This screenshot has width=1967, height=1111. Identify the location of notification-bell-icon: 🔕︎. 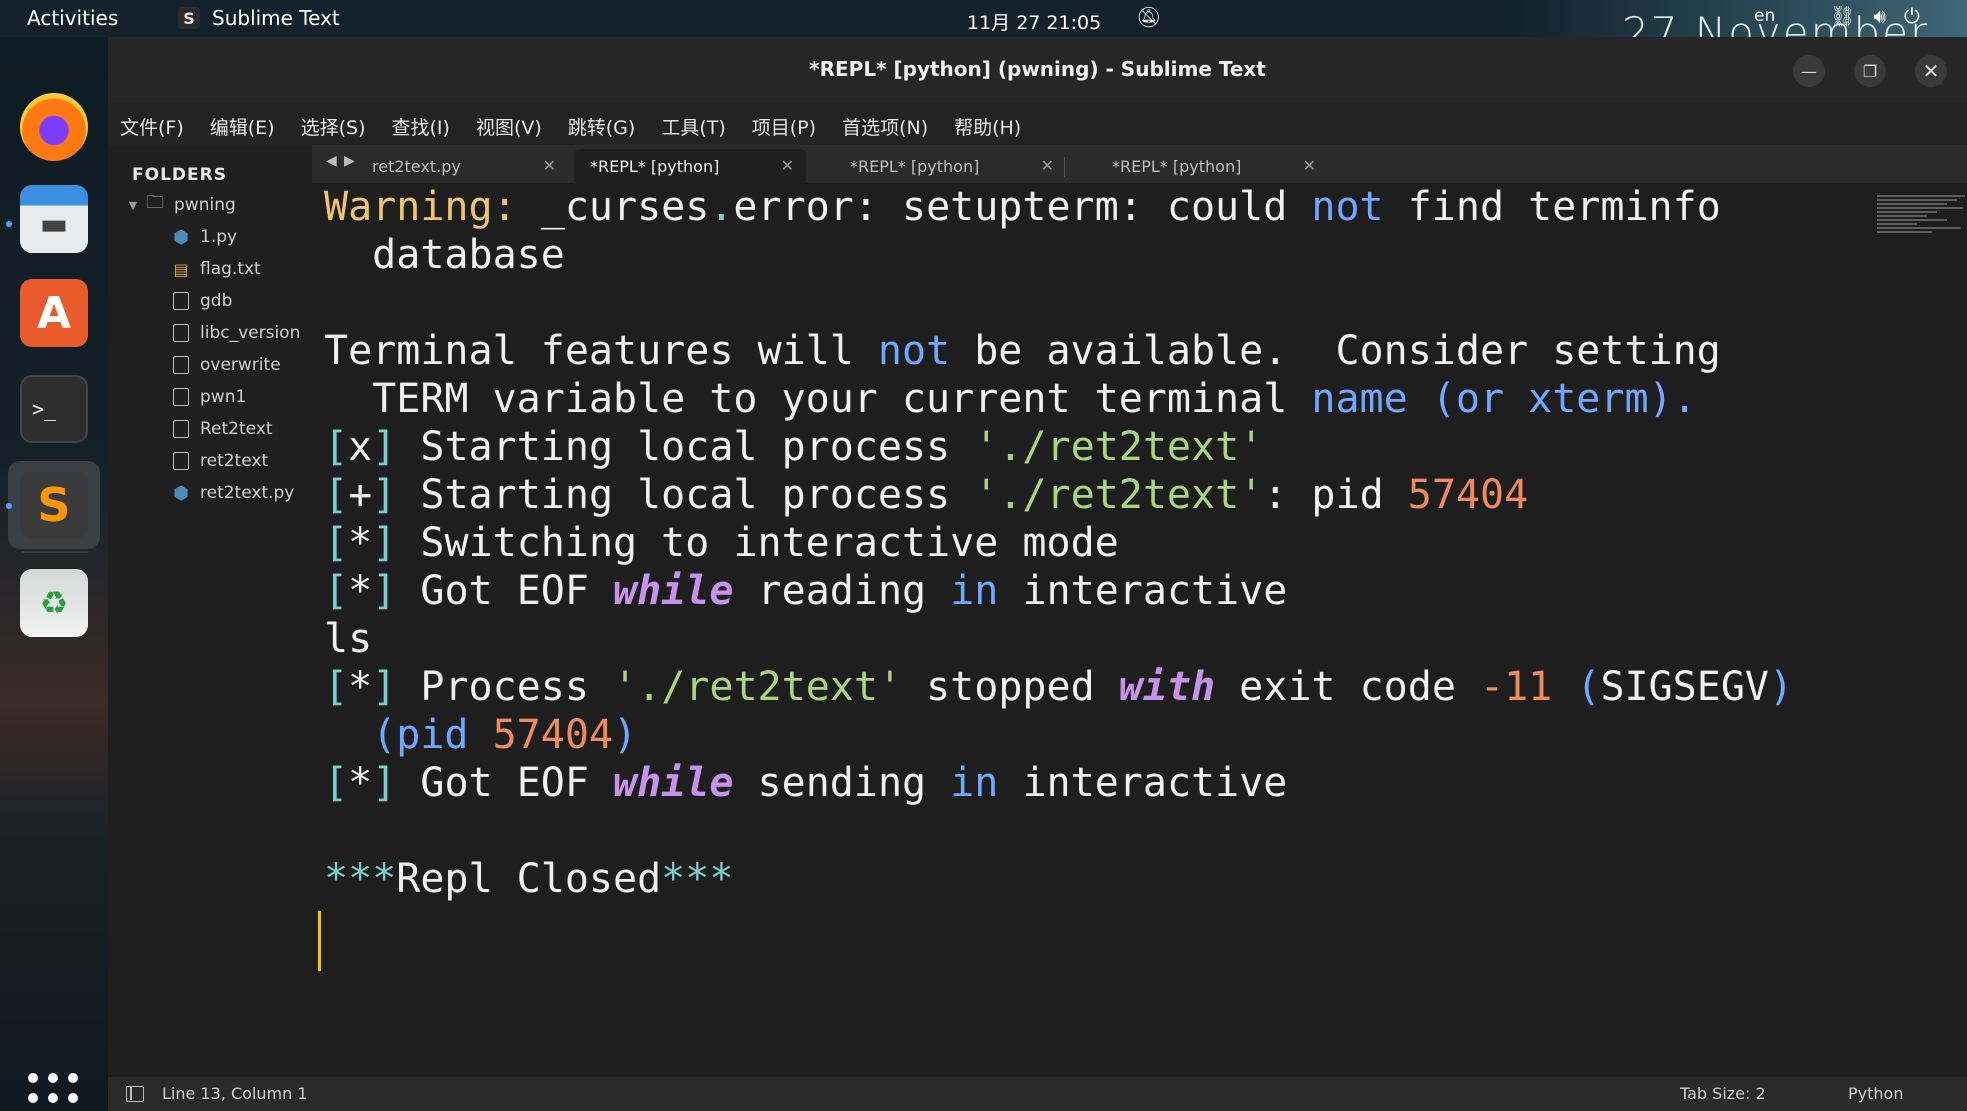
(1149, 17).